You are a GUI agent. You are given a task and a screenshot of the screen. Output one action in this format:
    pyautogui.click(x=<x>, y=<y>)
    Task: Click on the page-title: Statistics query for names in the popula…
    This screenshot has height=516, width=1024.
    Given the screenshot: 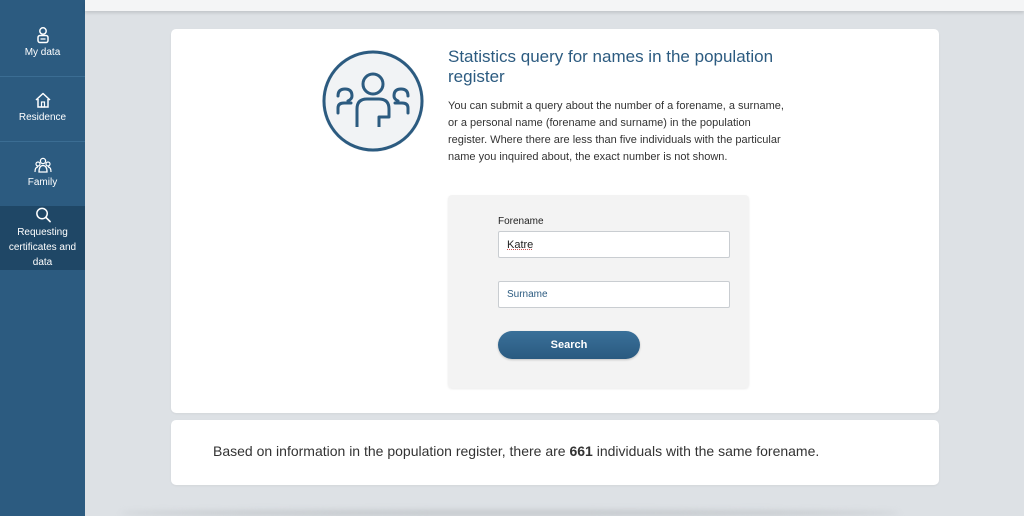 What is the action you would take?
    pyautogui.click(x=611, y=66)
    